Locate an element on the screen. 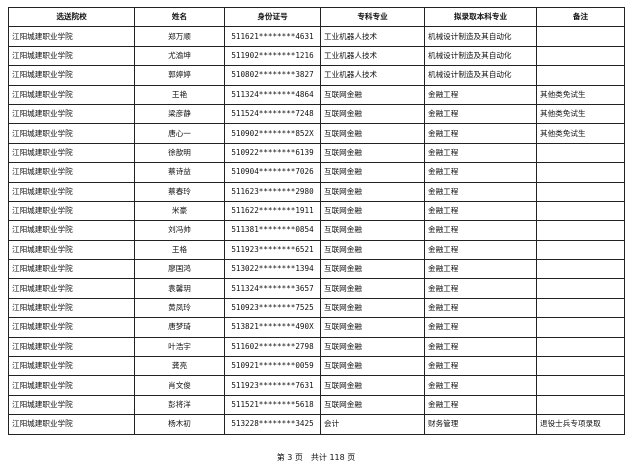 This screenshot has height=468, width=632. cell-id-number: 510902********852X is located at coordinates (272, 133).